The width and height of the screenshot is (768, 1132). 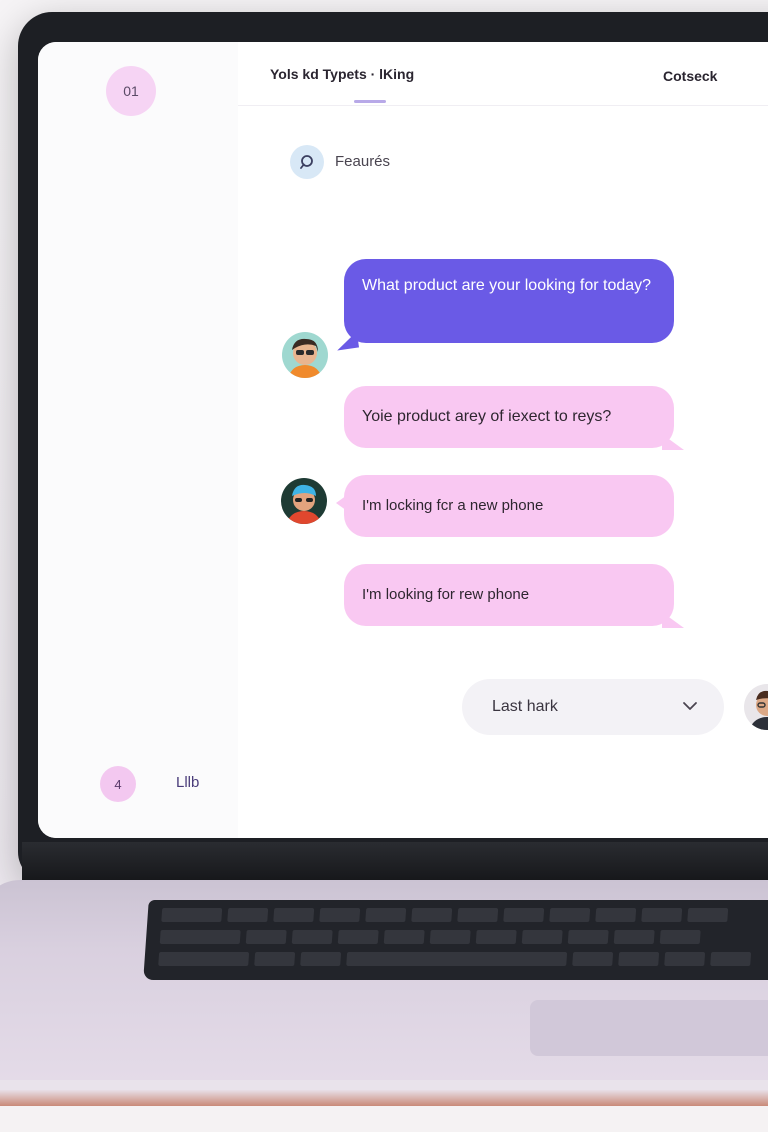 I want to click on chat-message-user: I'm looking for rew phone, so click(x=514, y=596).